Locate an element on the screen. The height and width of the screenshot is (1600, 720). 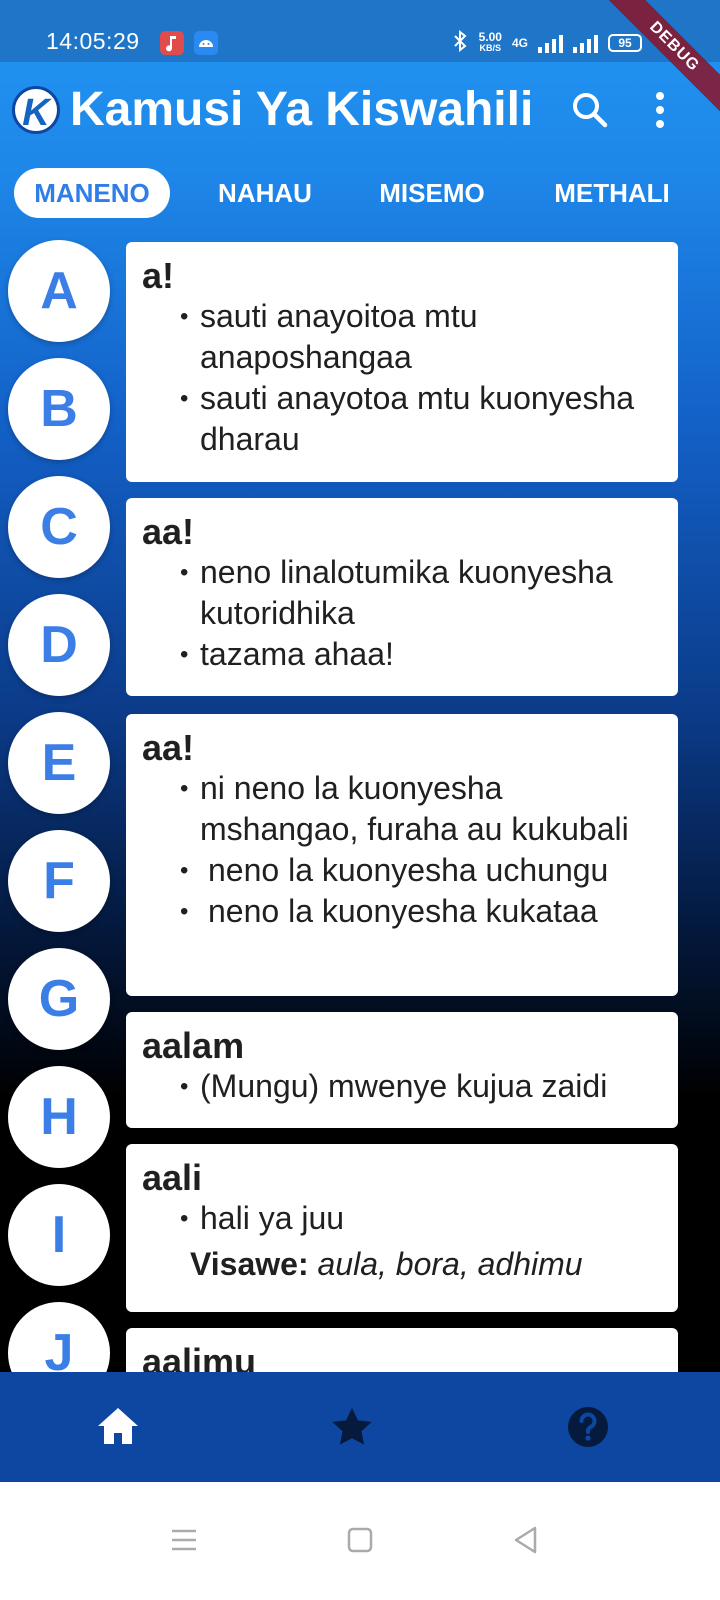
system-home-button is located at coordinates (360, 1540).